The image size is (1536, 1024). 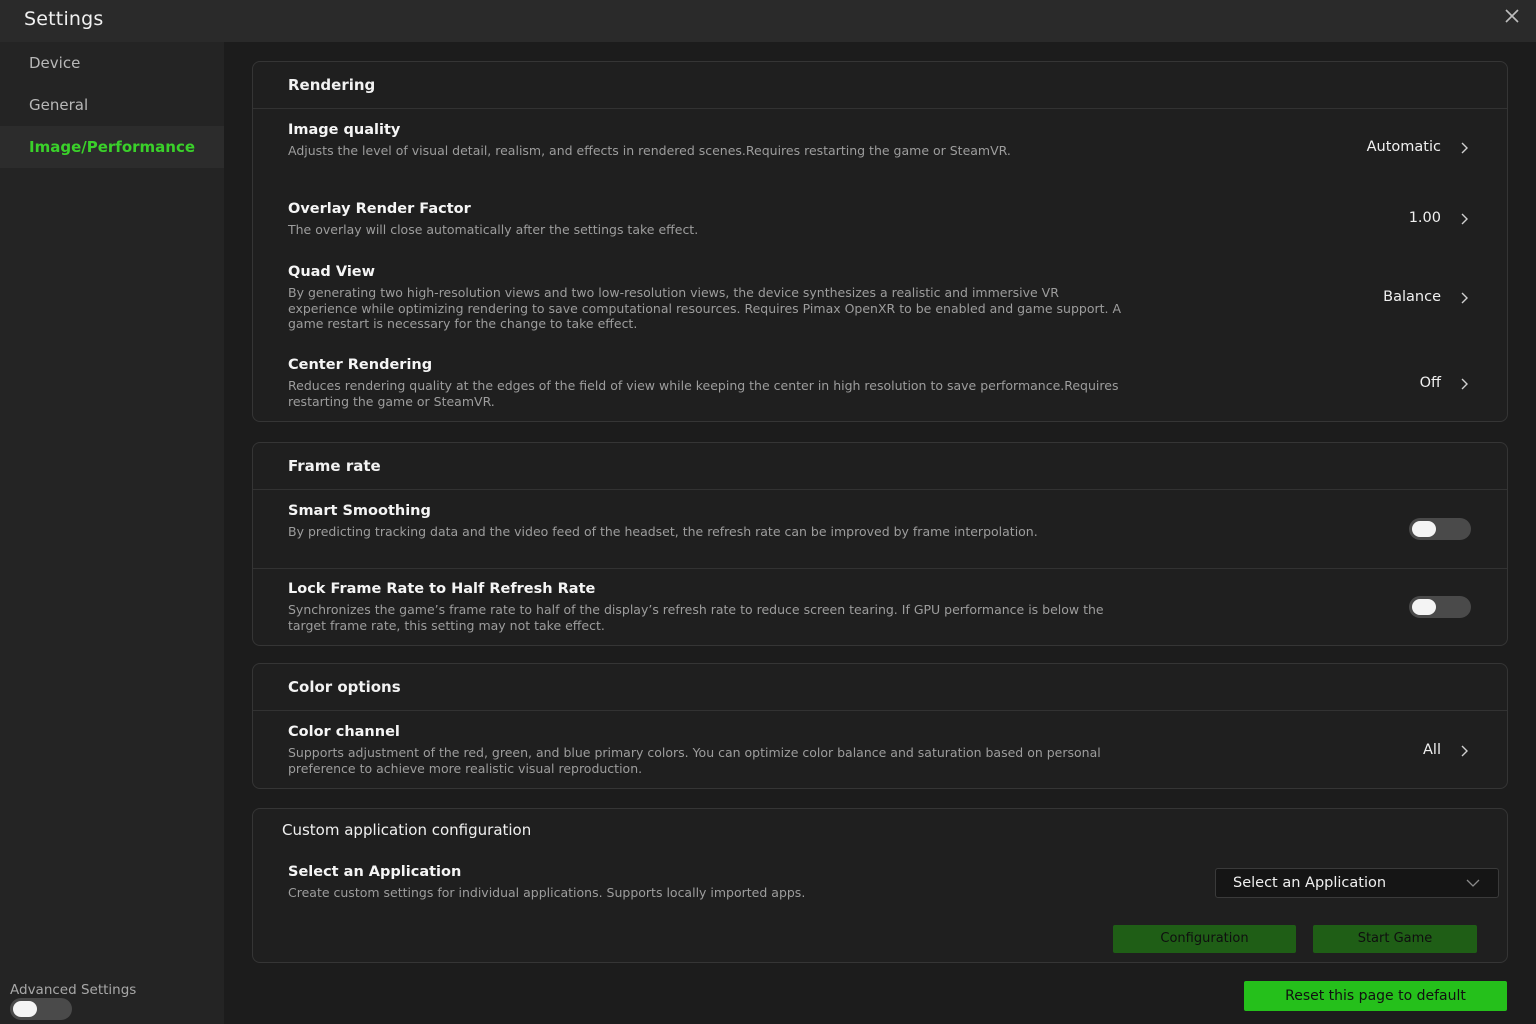 I want to click on row-title: Quad View, so click(x=332, y=272).